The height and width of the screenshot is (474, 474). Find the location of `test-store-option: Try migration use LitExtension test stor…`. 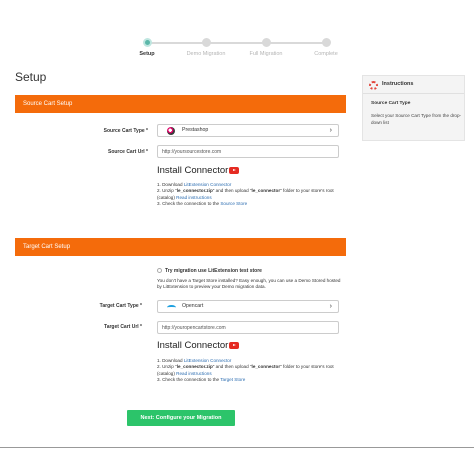

test-store-option: Try migration use LitExtension test stor… is located at coordinates (209, 271).